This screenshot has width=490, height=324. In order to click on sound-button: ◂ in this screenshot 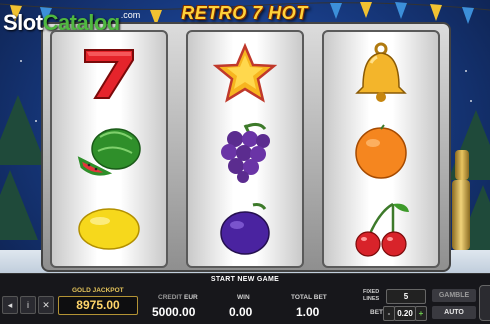, I will do `click(10, 305)`.